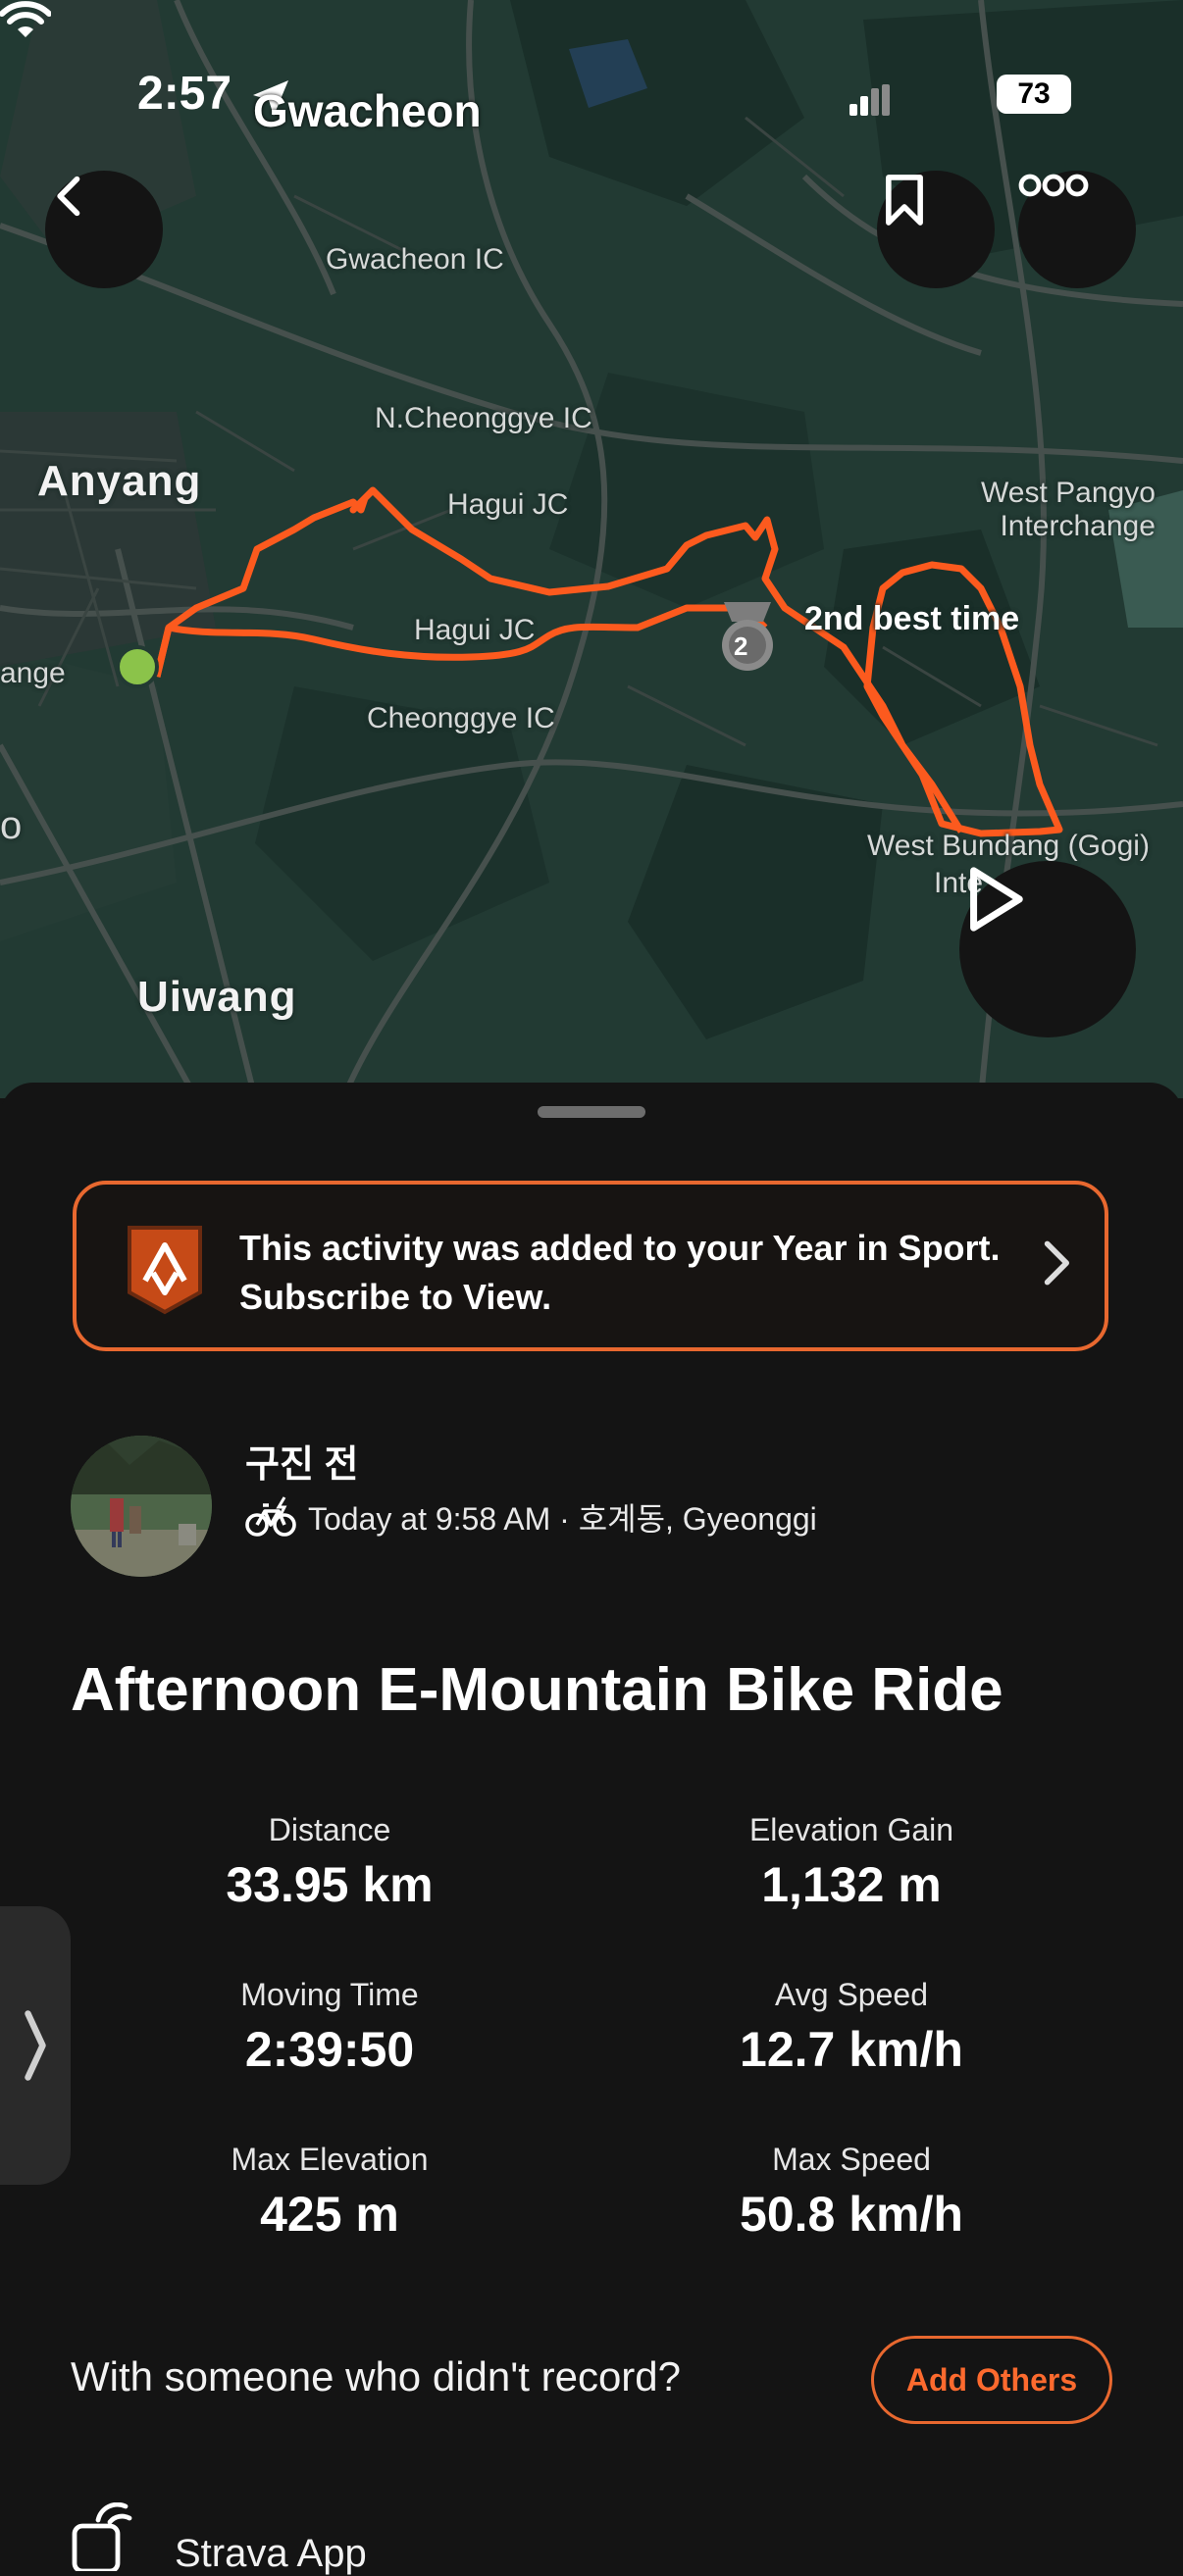  I want to click on stat-label: Distance, so click(329, 1829).